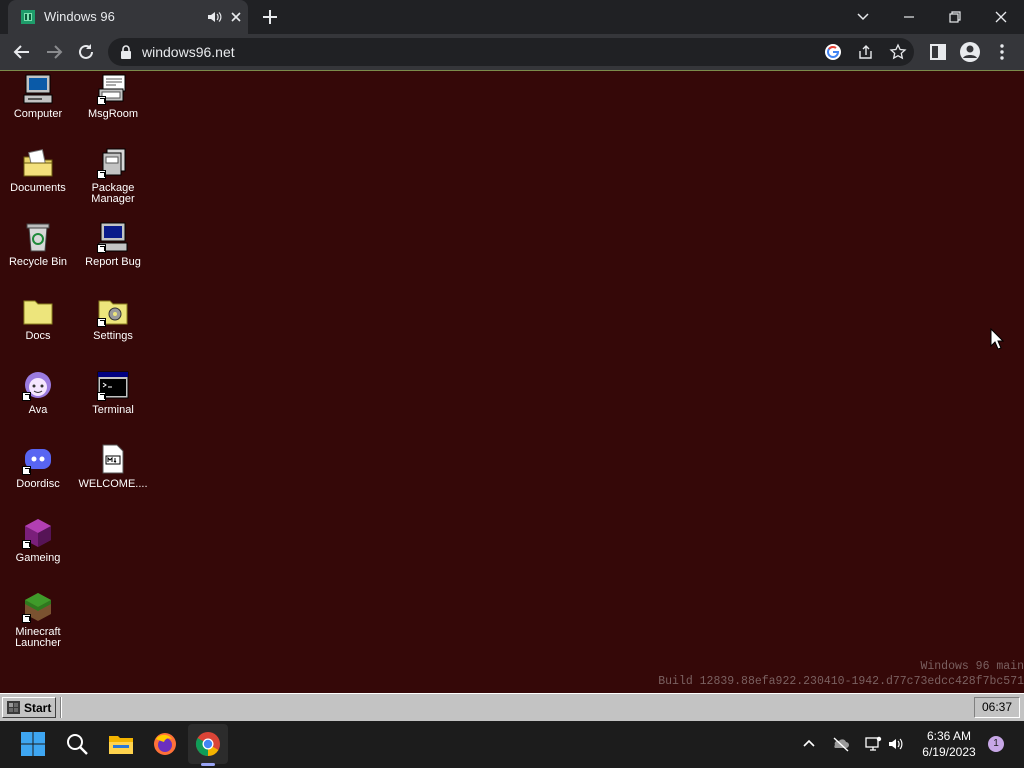  Describe the element at coordinates (77, 744) in the screenshot. I see `search-icon` at that location.